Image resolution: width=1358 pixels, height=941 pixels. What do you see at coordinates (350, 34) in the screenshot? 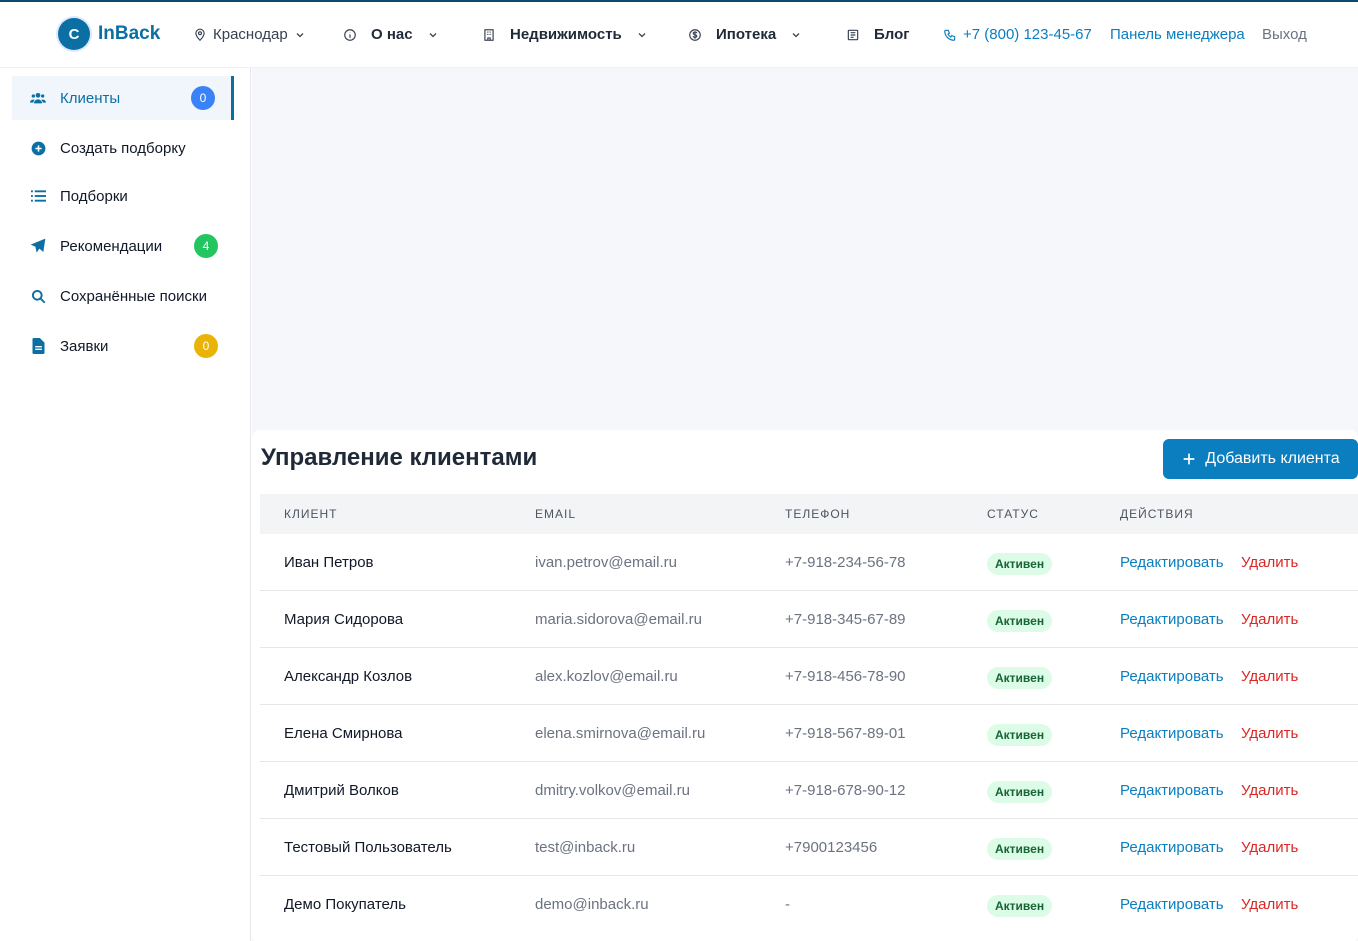
I see `info-icon` at bounding box center [350, 34].